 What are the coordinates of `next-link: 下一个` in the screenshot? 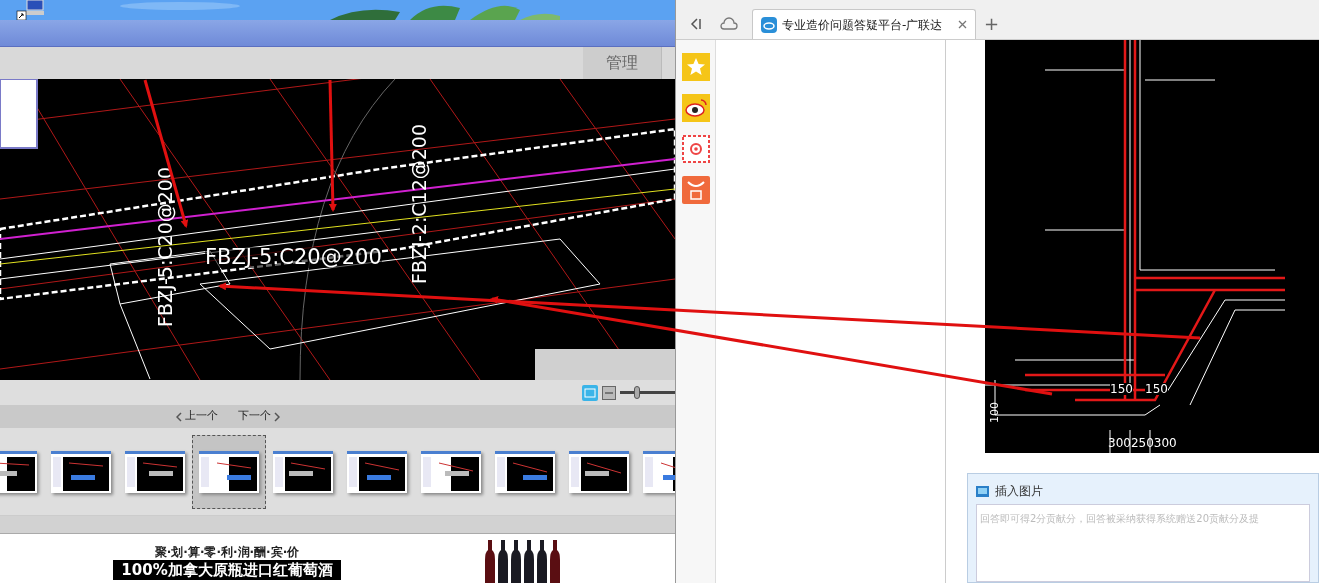 It's located at (259, 416).